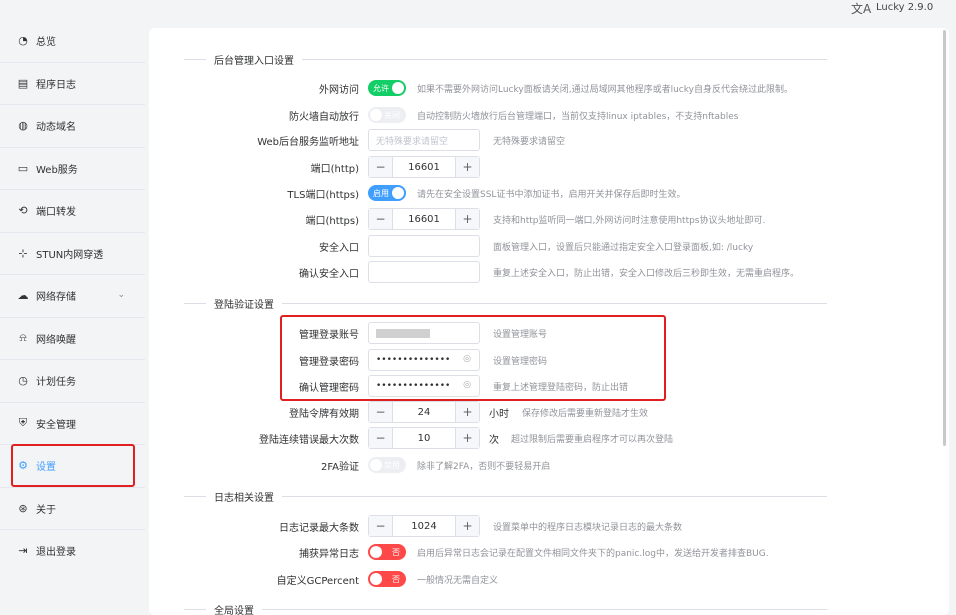 Image resolution: width=956 pixels, height=615 pixels. What do you see at coordinates (23, 550) in the screenshot?
I see `logout-icon: ⇥` at bounding box center [23, 550].